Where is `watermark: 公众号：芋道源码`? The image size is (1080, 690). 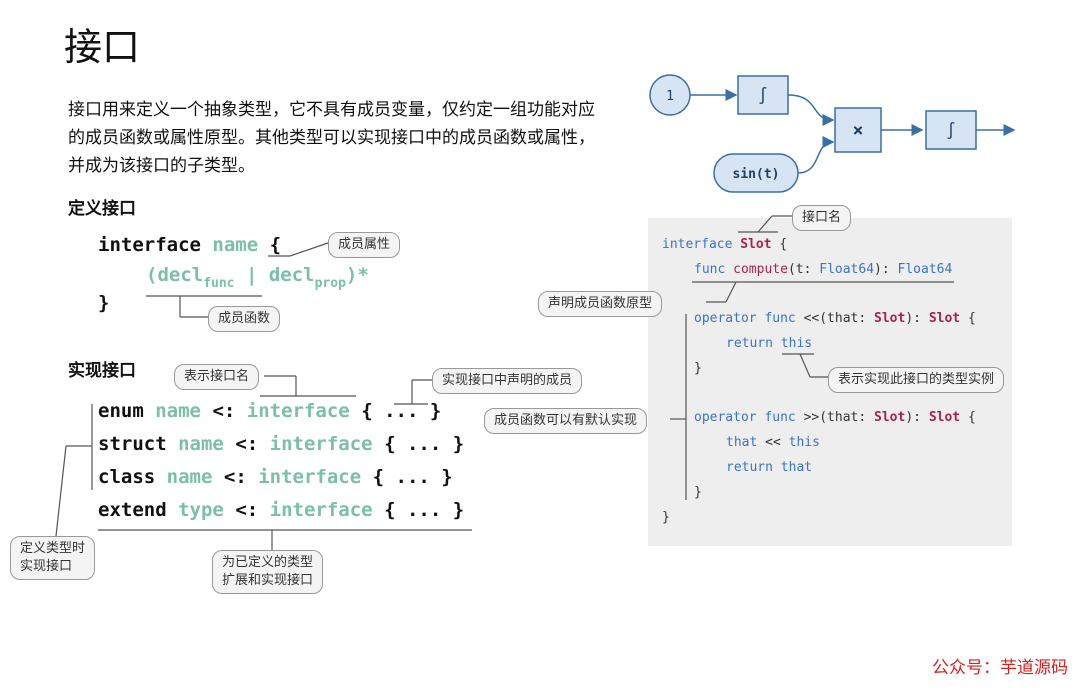
watermark: 公众号：芋道源码 is located at coordinates (1000, 668).